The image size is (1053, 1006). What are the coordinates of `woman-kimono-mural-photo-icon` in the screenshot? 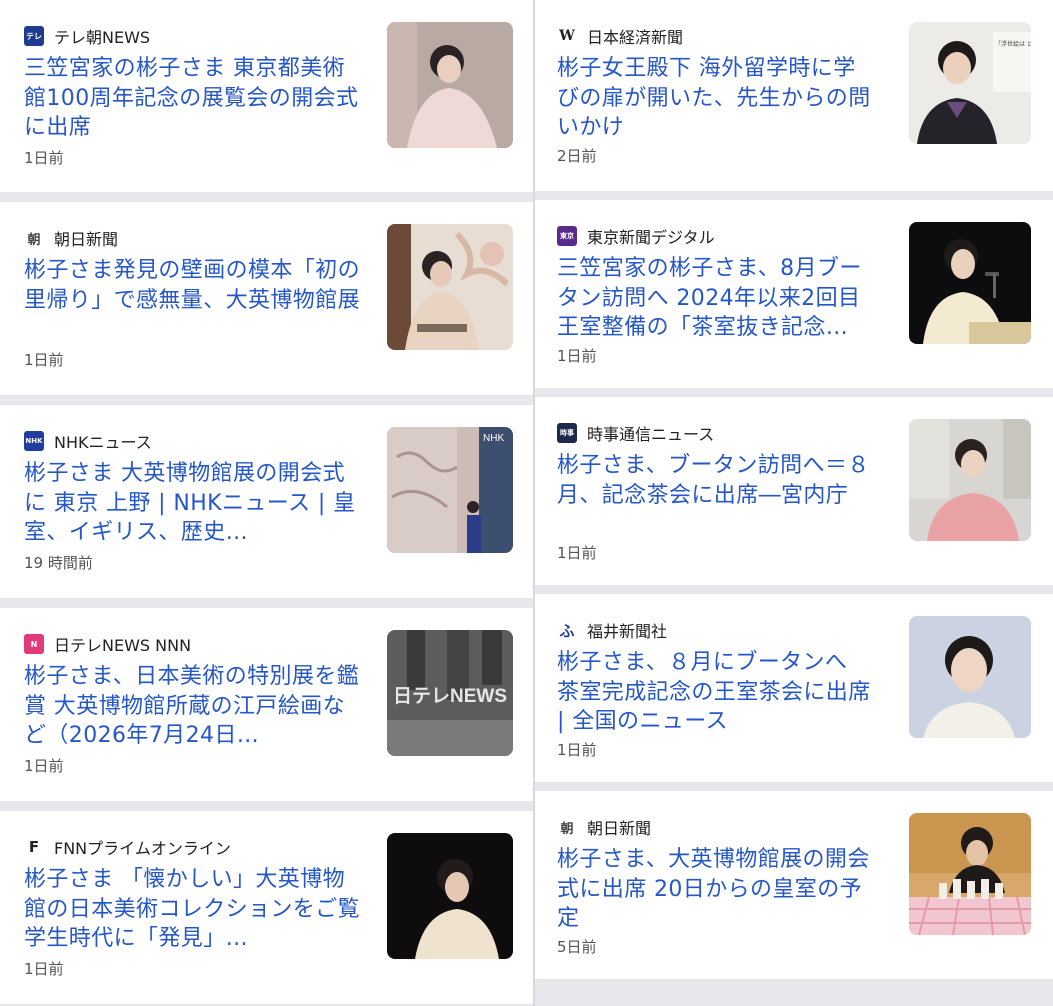 It's located at (450, 287).